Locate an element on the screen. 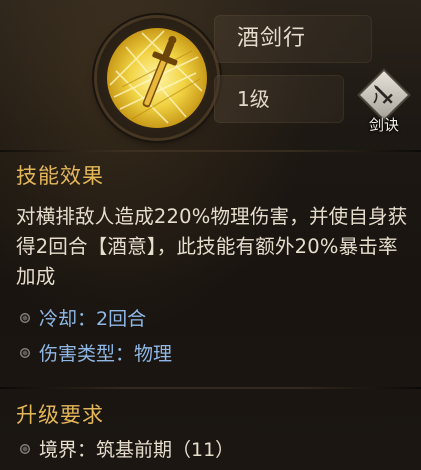 Image resolution: width=421 pixels, height=470 pixels. upgrade-section-title: 升级要求 is located at coordinates (60, 415).